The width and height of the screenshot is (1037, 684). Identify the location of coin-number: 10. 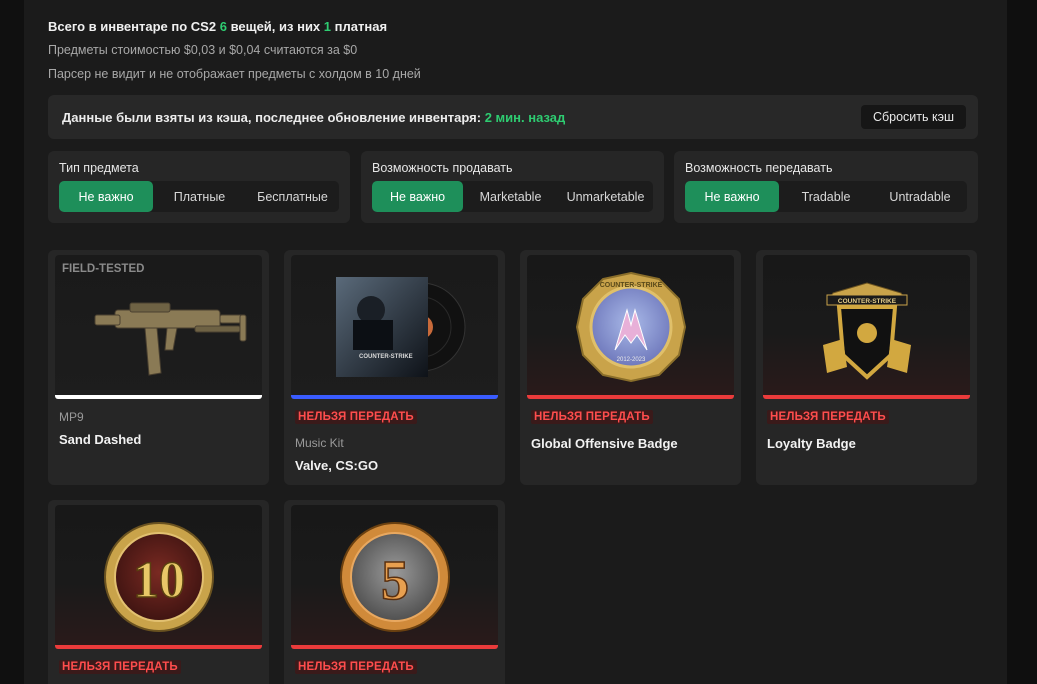
(159, 580).